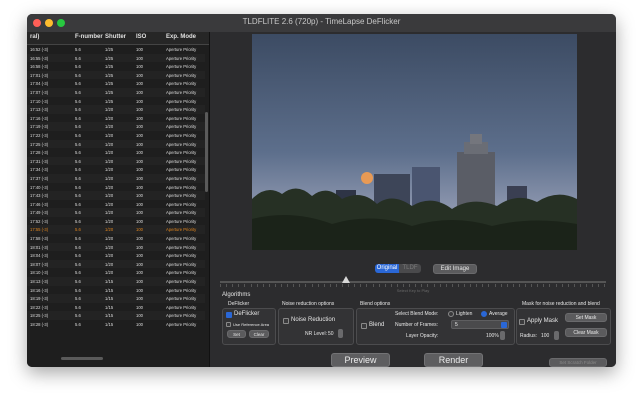  I want to click on deflicker-clear-button: Clear, so click(259, 334).